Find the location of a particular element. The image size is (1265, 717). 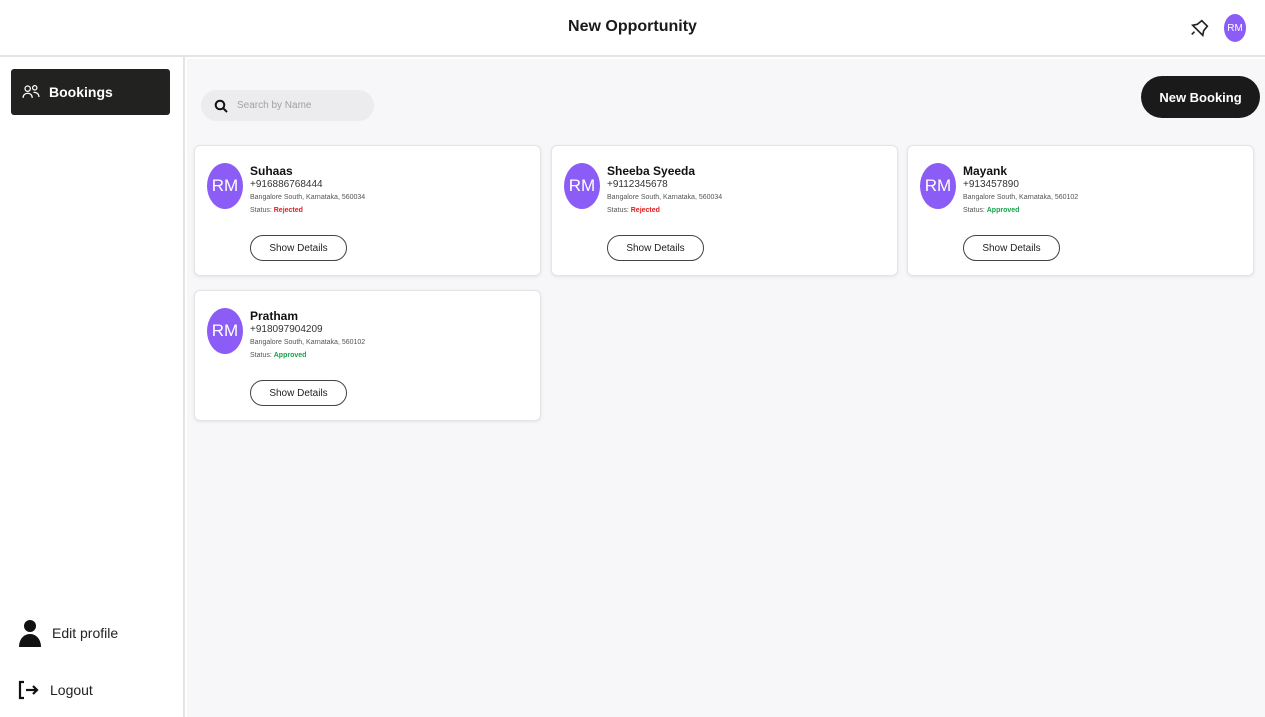

booking-phone: +918097904209 is located at coordinates (286, 329).